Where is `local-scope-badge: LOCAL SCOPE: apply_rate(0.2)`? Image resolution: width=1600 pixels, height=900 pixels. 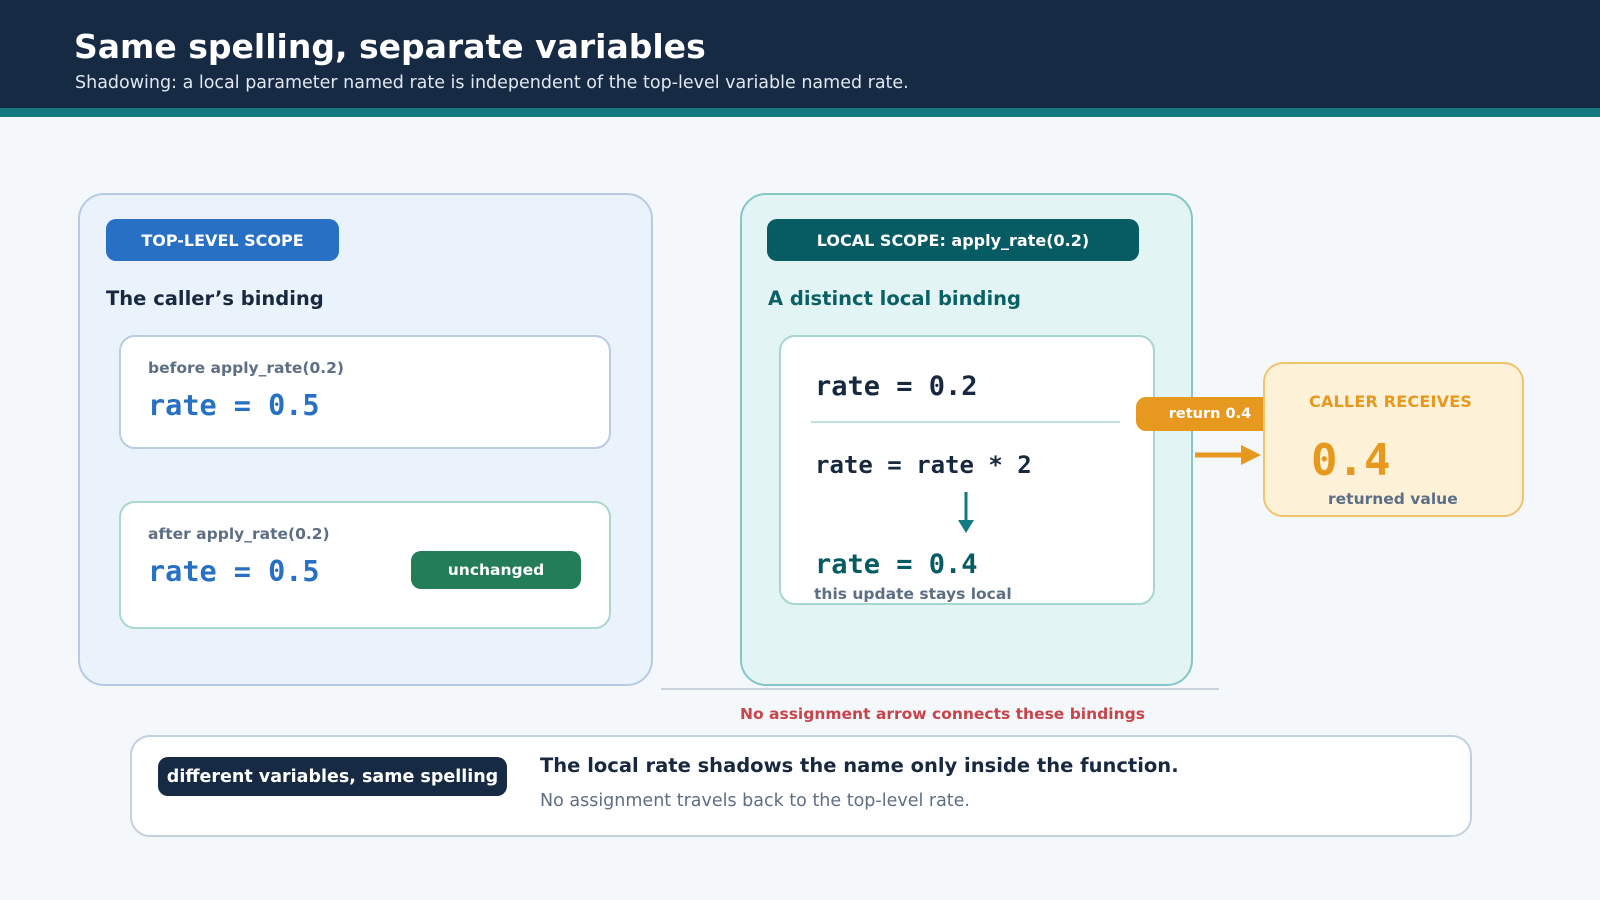 local-scope-badge: LOCAL SCOPE: apply_rate(0.2) is located at coordinates (953, 240).